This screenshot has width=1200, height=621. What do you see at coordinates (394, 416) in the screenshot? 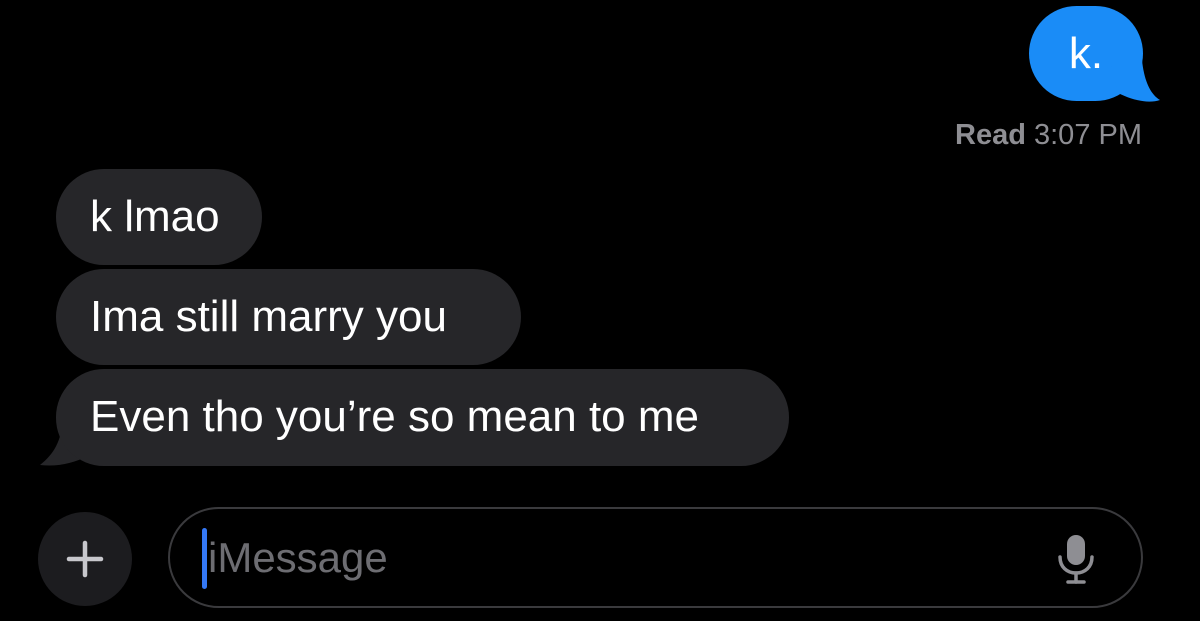
I see `received-message-text: Even tho you’re so mean to me` at bounding box center [394, 416].